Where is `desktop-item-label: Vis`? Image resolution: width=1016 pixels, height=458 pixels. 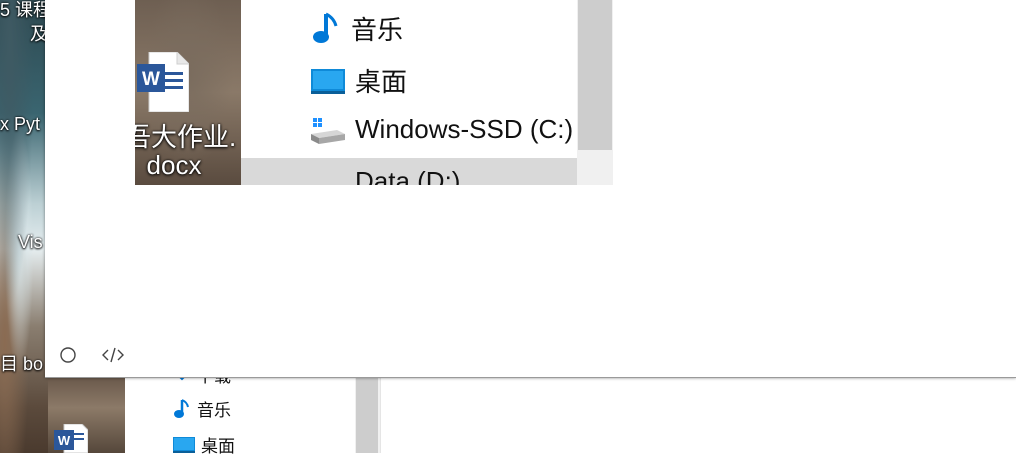 desktop-item-label: Vis is located at coordinates (30, 242).